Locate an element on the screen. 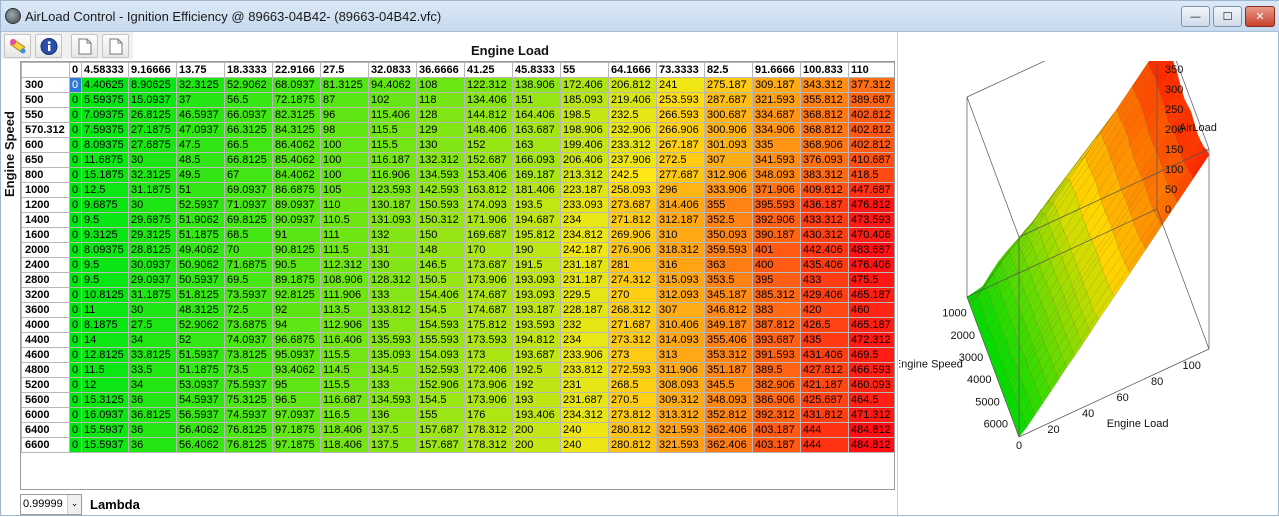 The height and width of the screenshot is (517, 1279). table-cell: 267.187 is located at coordinates (680, 145).